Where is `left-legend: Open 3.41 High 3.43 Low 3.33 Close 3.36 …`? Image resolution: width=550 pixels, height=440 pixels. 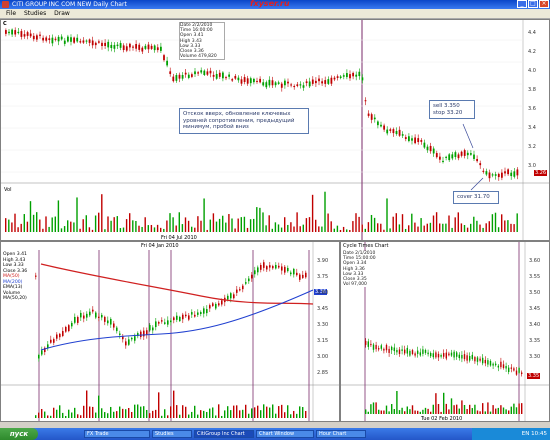 left-legend: Open 3.41 High 3.43 Low 3.33 Close 3.36 … is located at coordinates (15, 277).